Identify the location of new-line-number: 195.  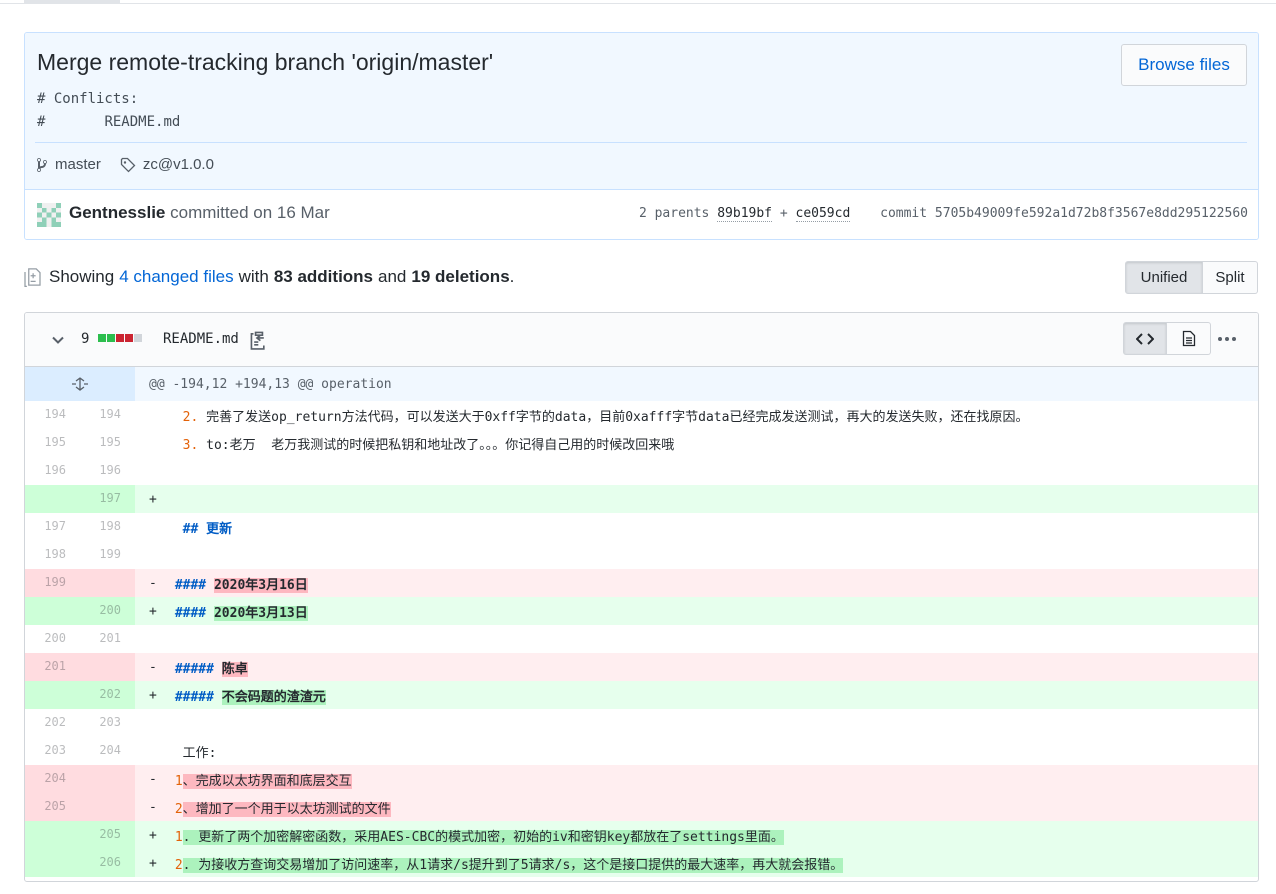
(107, 443).